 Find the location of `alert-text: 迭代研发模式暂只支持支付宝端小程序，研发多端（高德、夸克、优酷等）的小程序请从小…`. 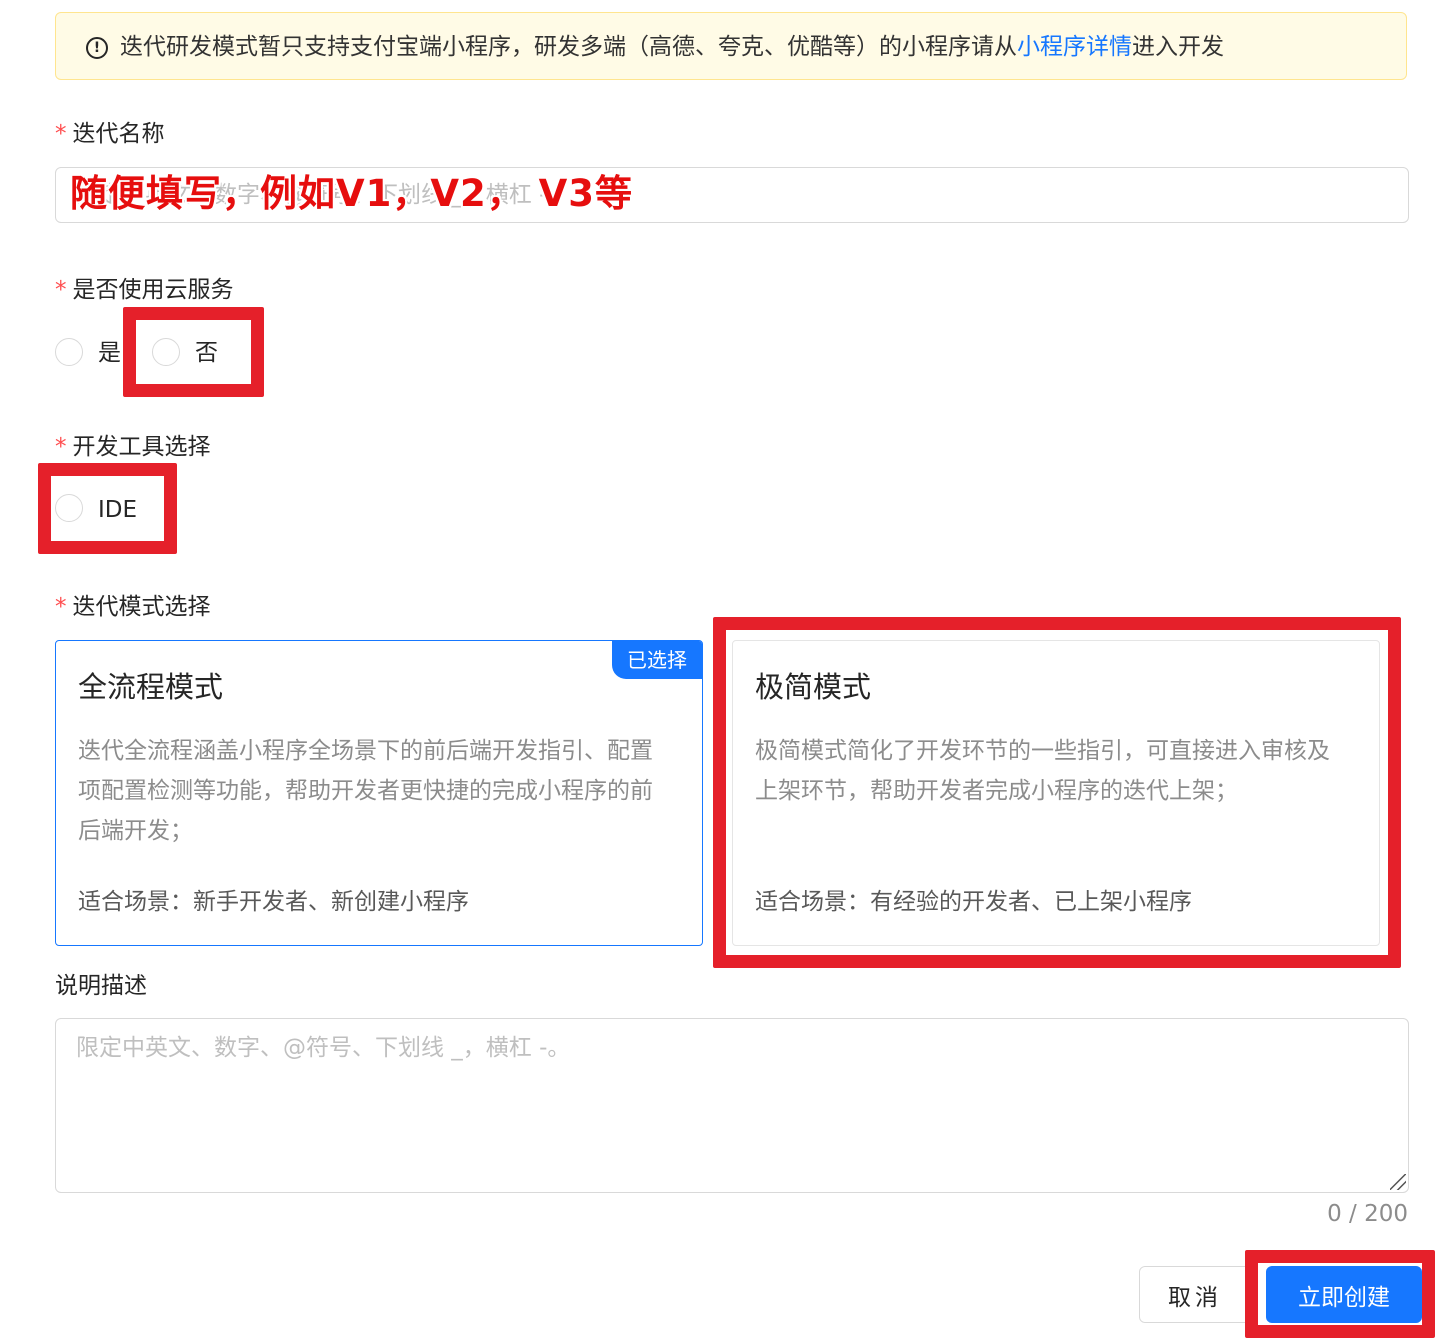

alert-text: 迭代研发模式暂只支持支付宝端小程序，研发多端（高德、夸克、优酷等）的小程序请从小… is located at coordinates (672, 47).